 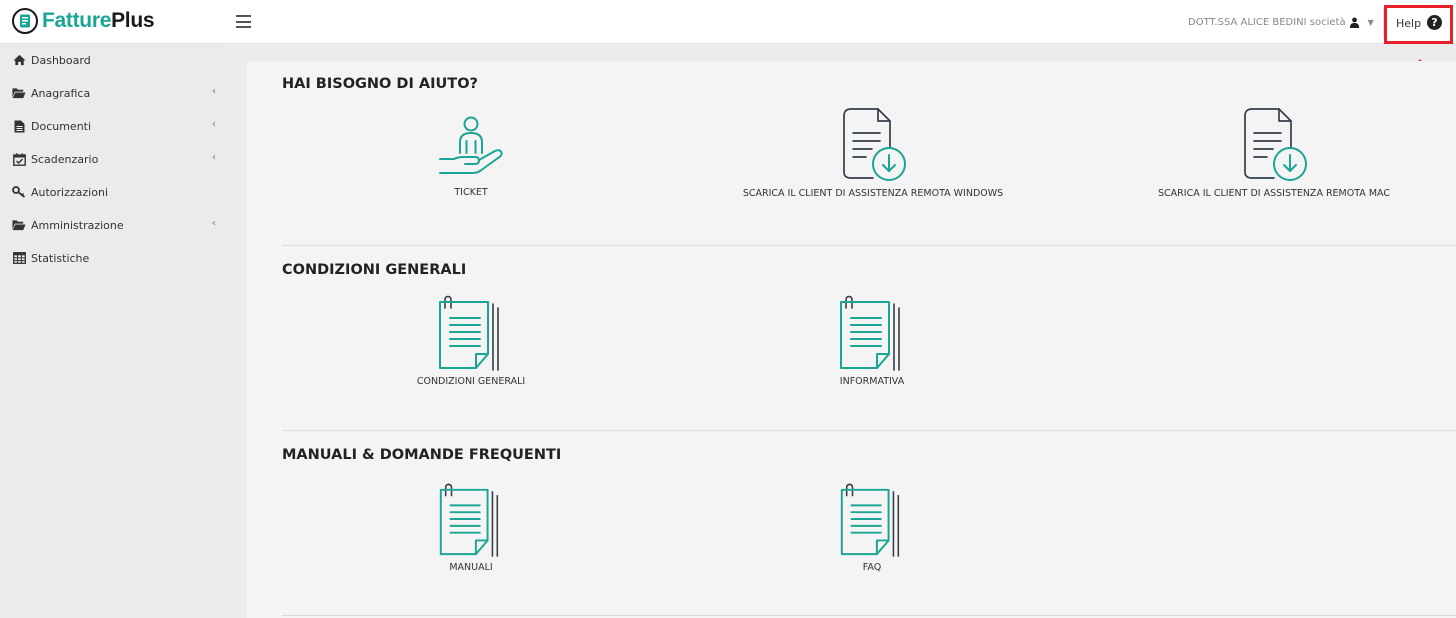 I want to click on chevron-down-icon: ▼, so click(x=1370, y=22).